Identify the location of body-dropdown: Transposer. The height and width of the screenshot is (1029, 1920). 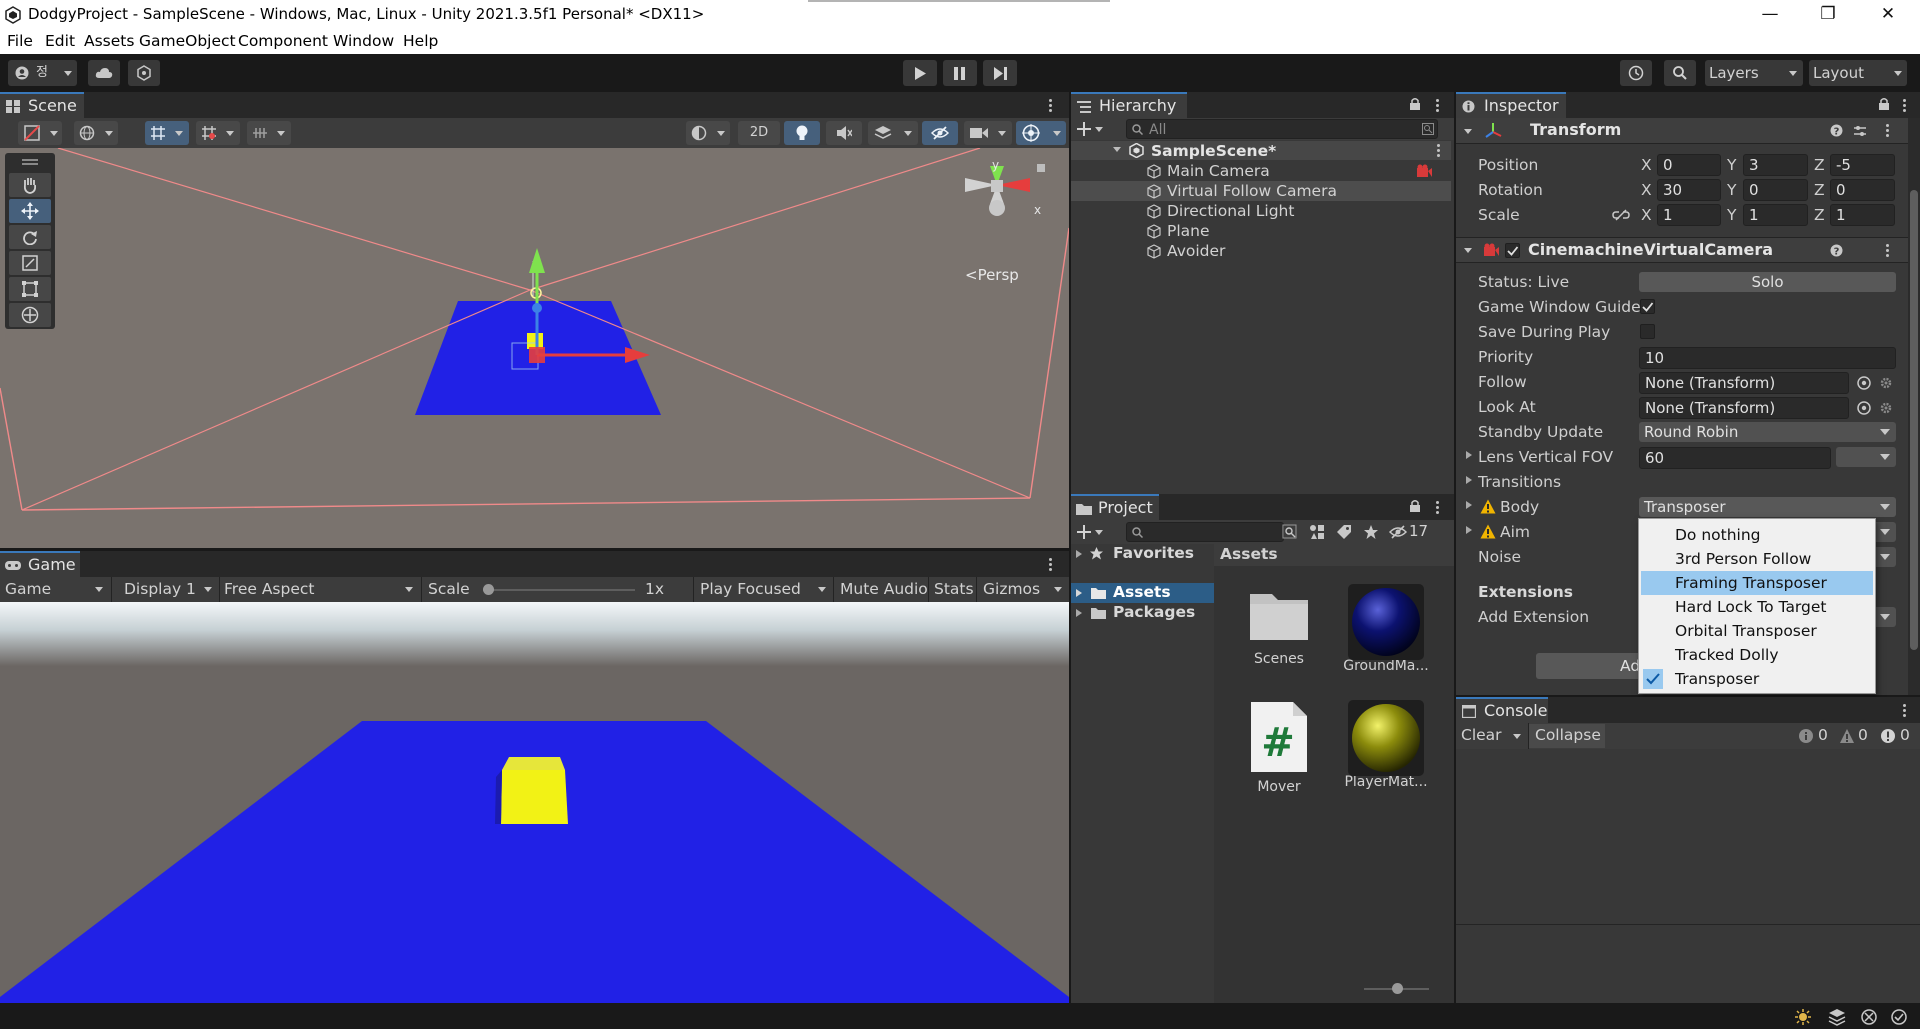
(1767, 507).